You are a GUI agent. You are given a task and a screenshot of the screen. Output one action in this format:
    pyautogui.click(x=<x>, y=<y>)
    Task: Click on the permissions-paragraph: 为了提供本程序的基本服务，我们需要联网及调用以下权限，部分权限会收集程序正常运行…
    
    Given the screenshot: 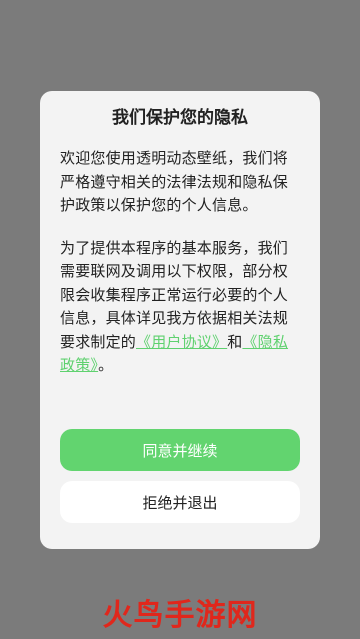 What is the action you would take?
    pyautogui.click(x=180, y=307)
    